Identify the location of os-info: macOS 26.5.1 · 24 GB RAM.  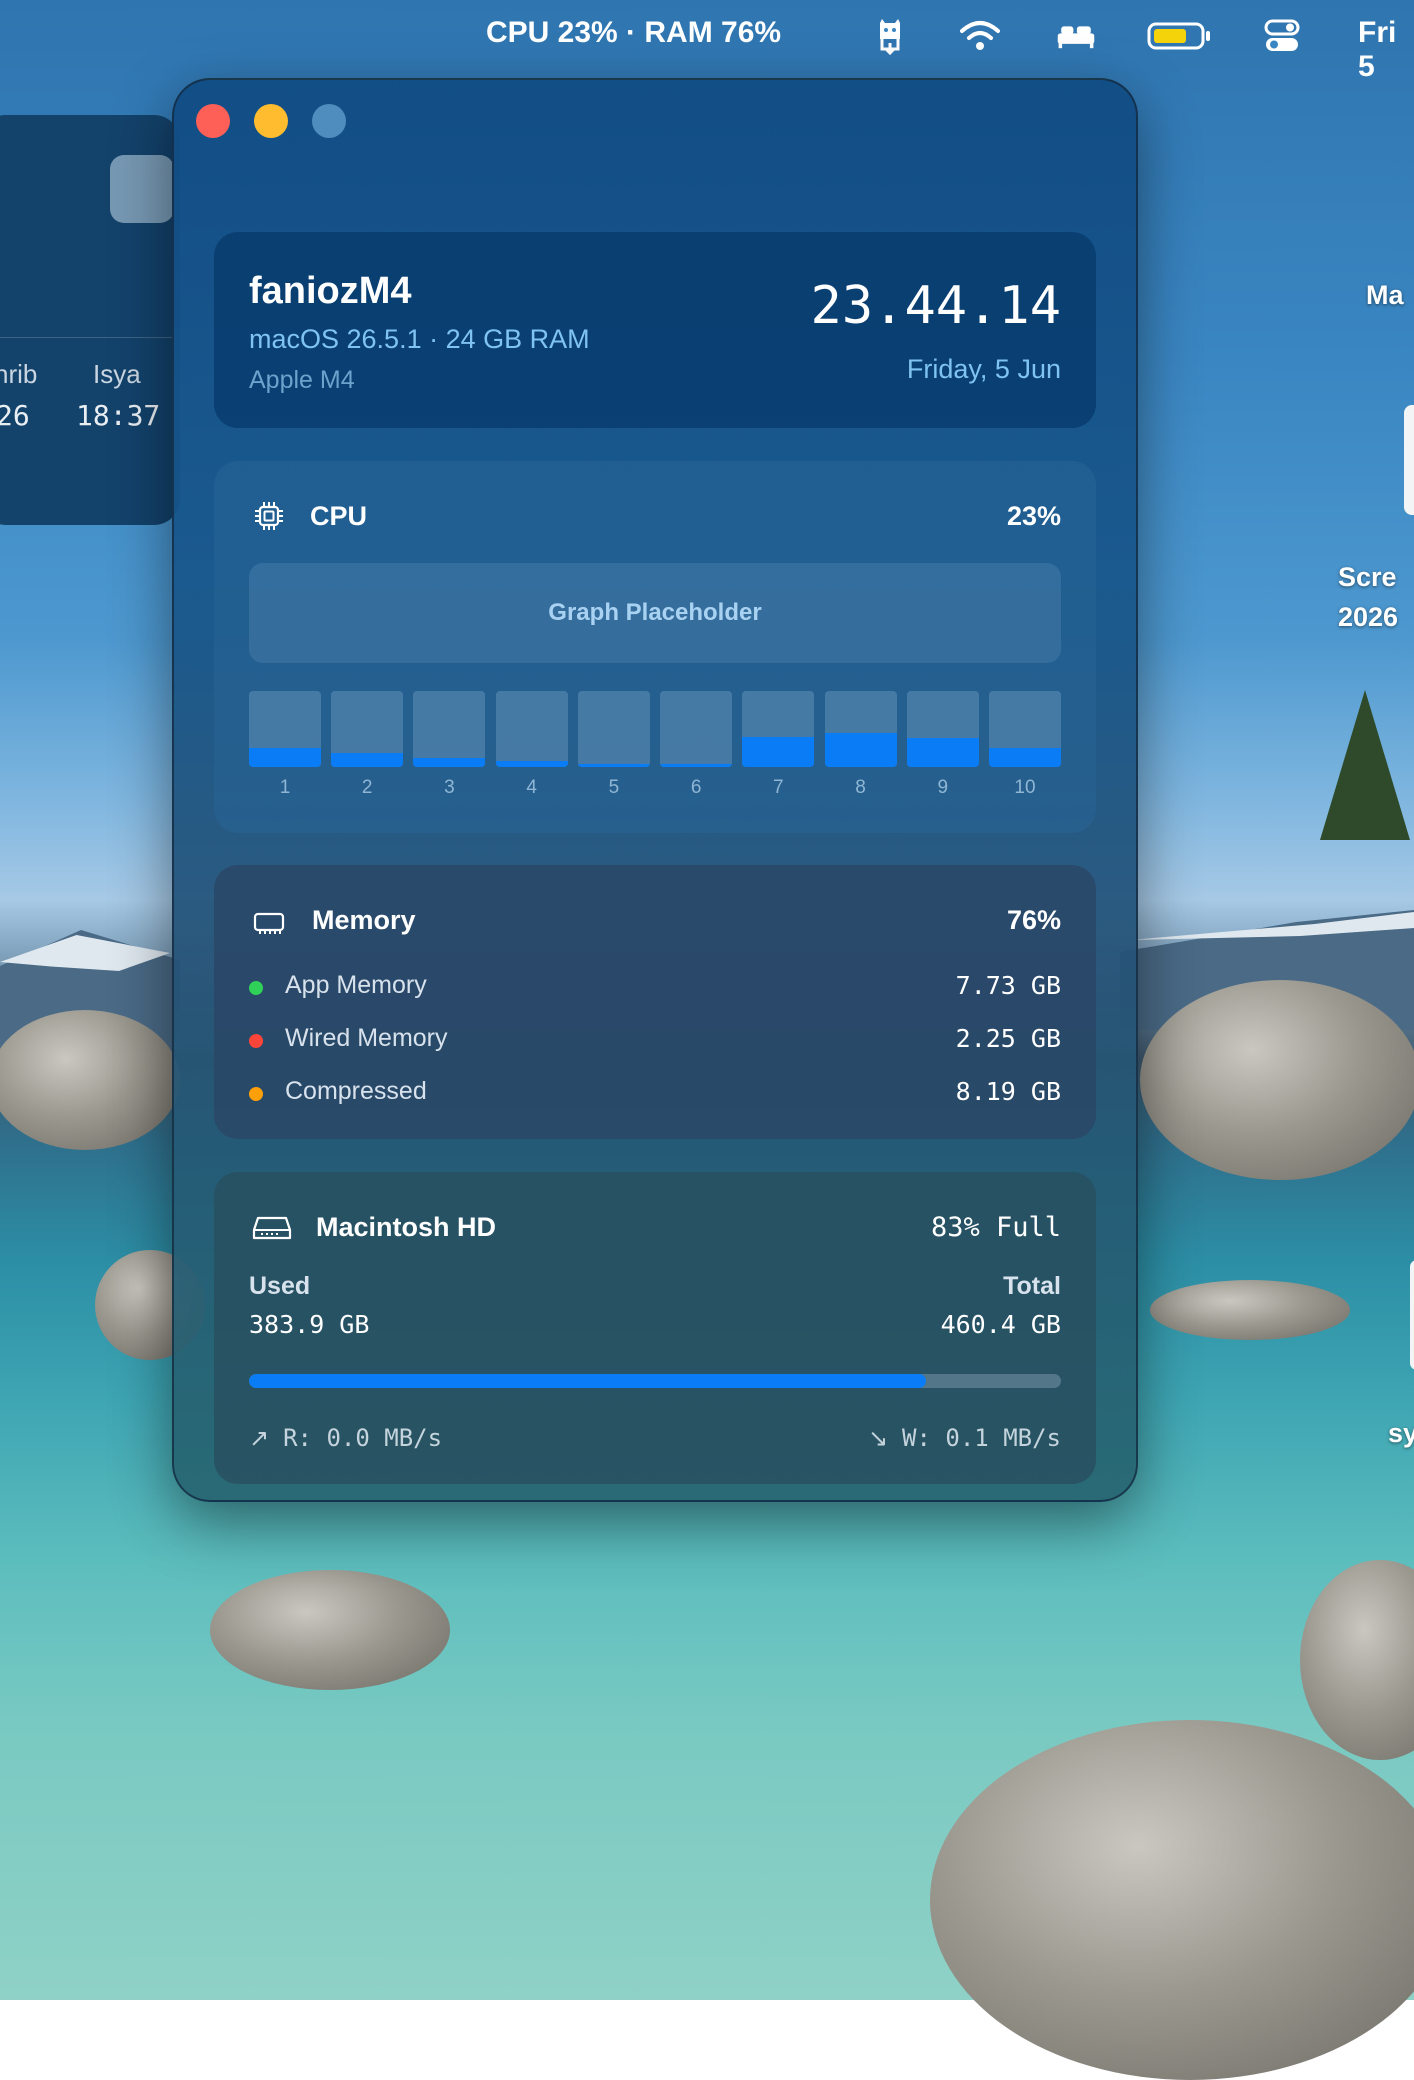
(419, 339).